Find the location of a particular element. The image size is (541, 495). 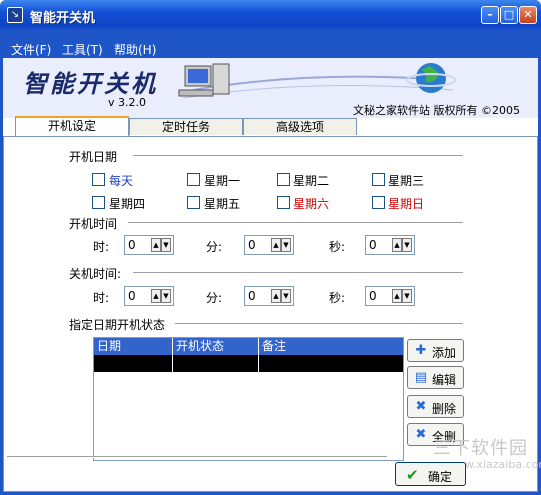

boot-second-label: 秒: is located at coordinates (337, 247).